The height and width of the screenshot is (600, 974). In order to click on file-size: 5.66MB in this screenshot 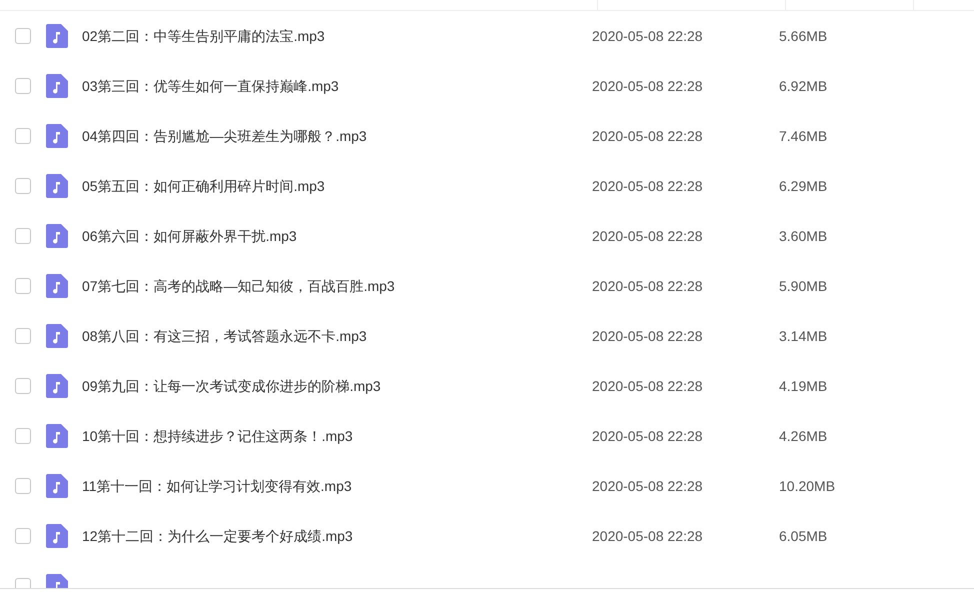, I will do `click(803, 36)`.